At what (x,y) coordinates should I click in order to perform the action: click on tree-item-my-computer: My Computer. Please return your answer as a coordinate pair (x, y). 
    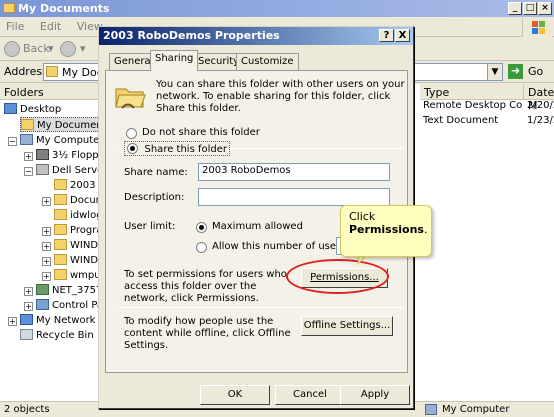
    Looking at the image, I should click on (61, 140).